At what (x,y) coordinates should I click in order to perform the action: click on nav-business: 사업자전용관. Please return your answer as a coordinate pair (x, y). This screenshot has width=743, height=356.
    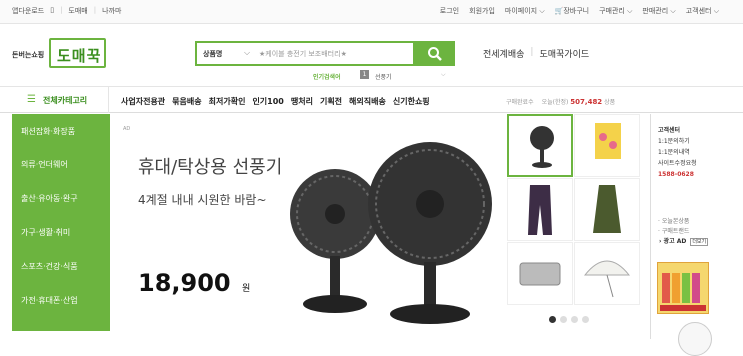
    Looking at the image, I should click on (143, 101).